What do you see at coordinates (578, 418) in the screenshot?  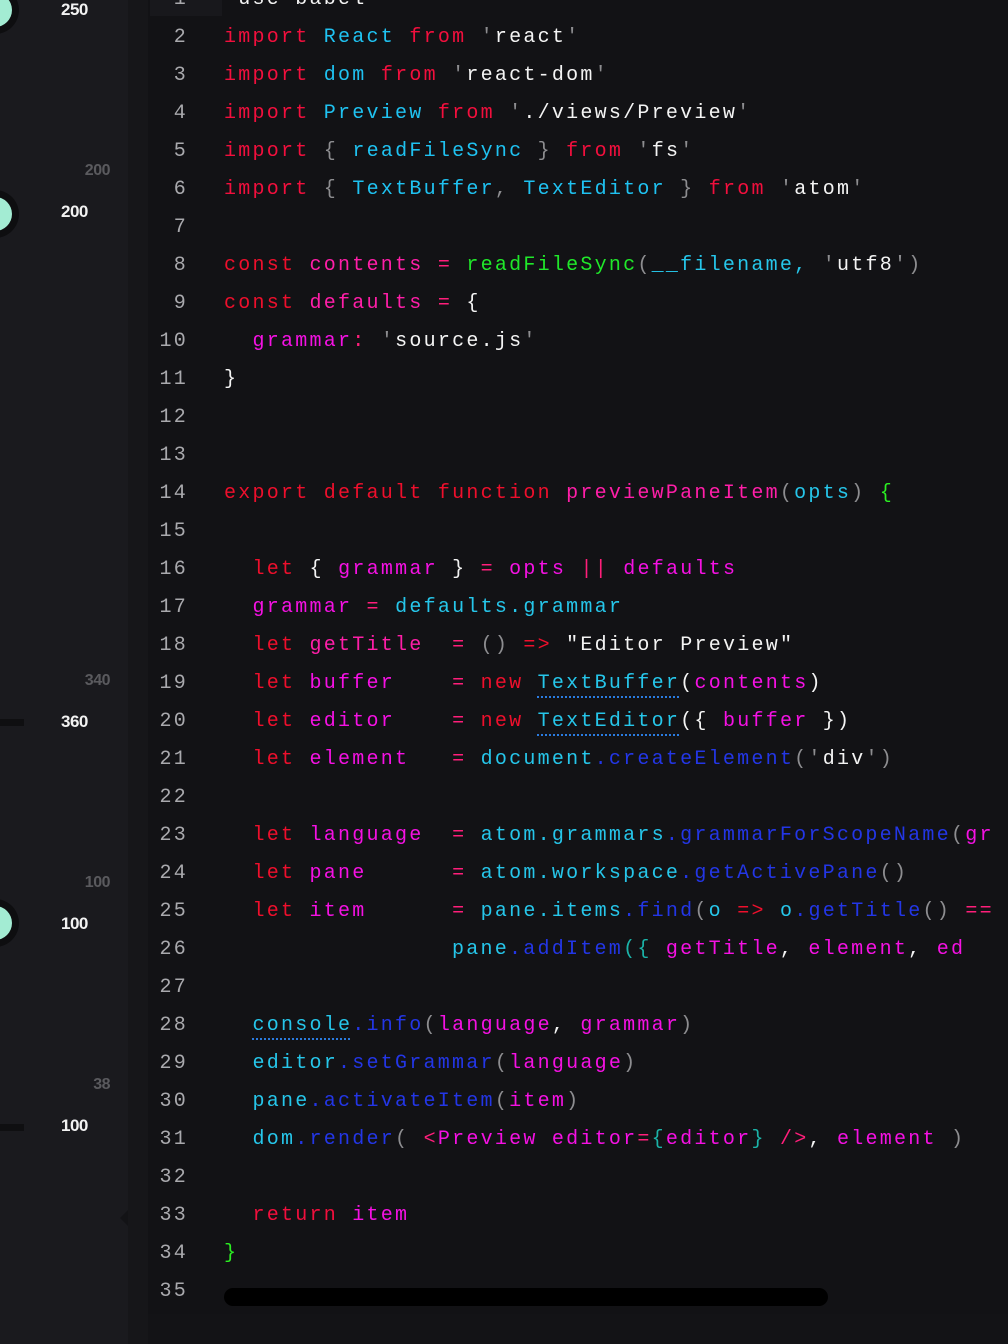 I see `code-line: 12` at bounding box center [578, 418].